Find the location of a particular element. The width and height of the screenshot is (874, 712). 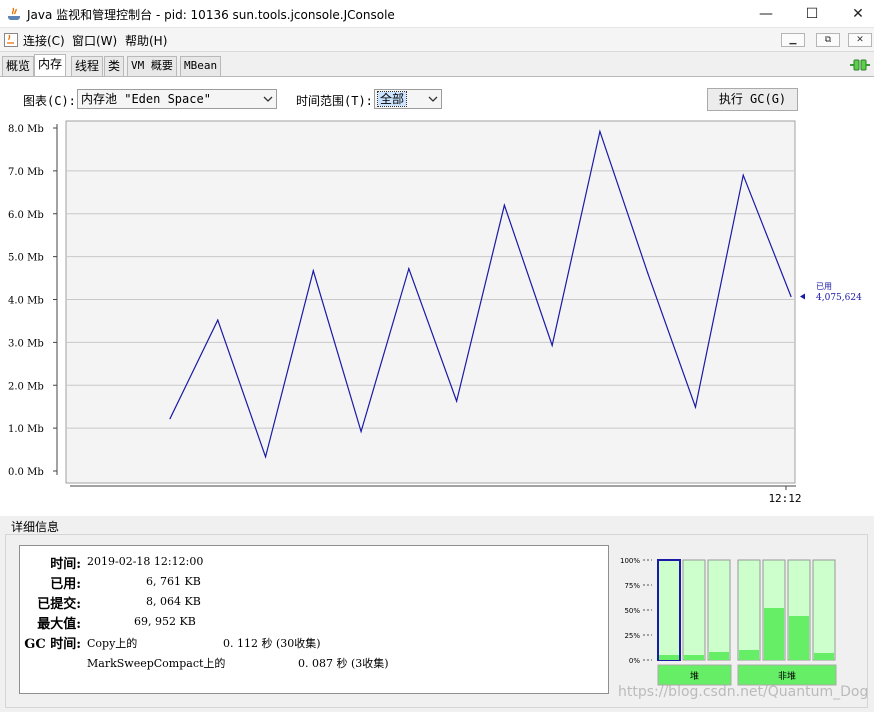

y-tick-label: 8.0 Mb is located at coordinates (26, 129).